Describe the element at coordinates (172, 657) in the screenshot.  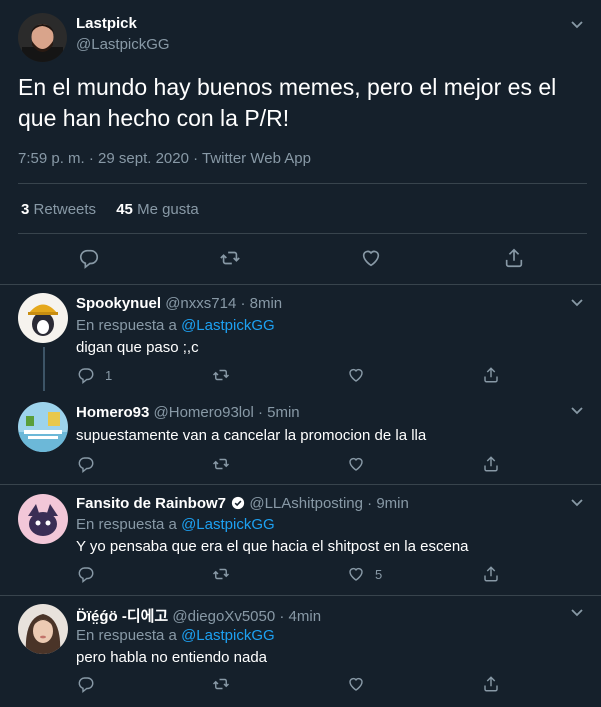
I see `reply-text: pero habla no entiendo nada` at that location.